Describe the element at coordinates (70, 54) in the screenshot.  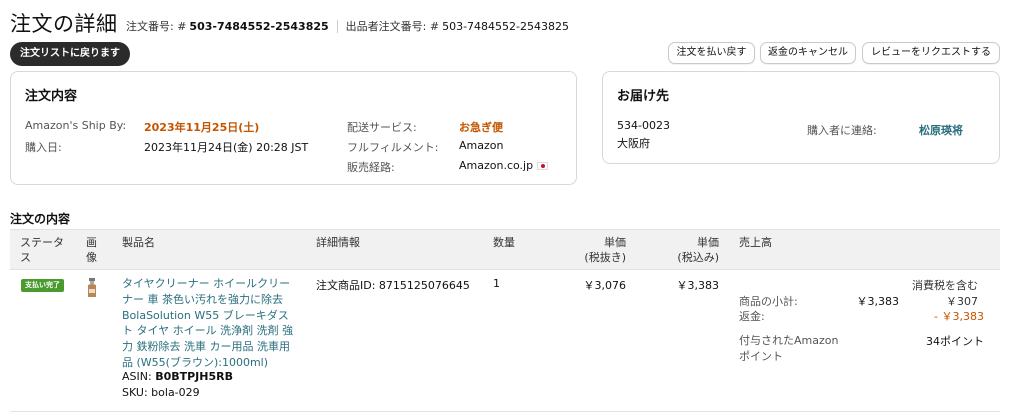
I see `back-to-orders-button: 注文リストに戻ります` at that location.